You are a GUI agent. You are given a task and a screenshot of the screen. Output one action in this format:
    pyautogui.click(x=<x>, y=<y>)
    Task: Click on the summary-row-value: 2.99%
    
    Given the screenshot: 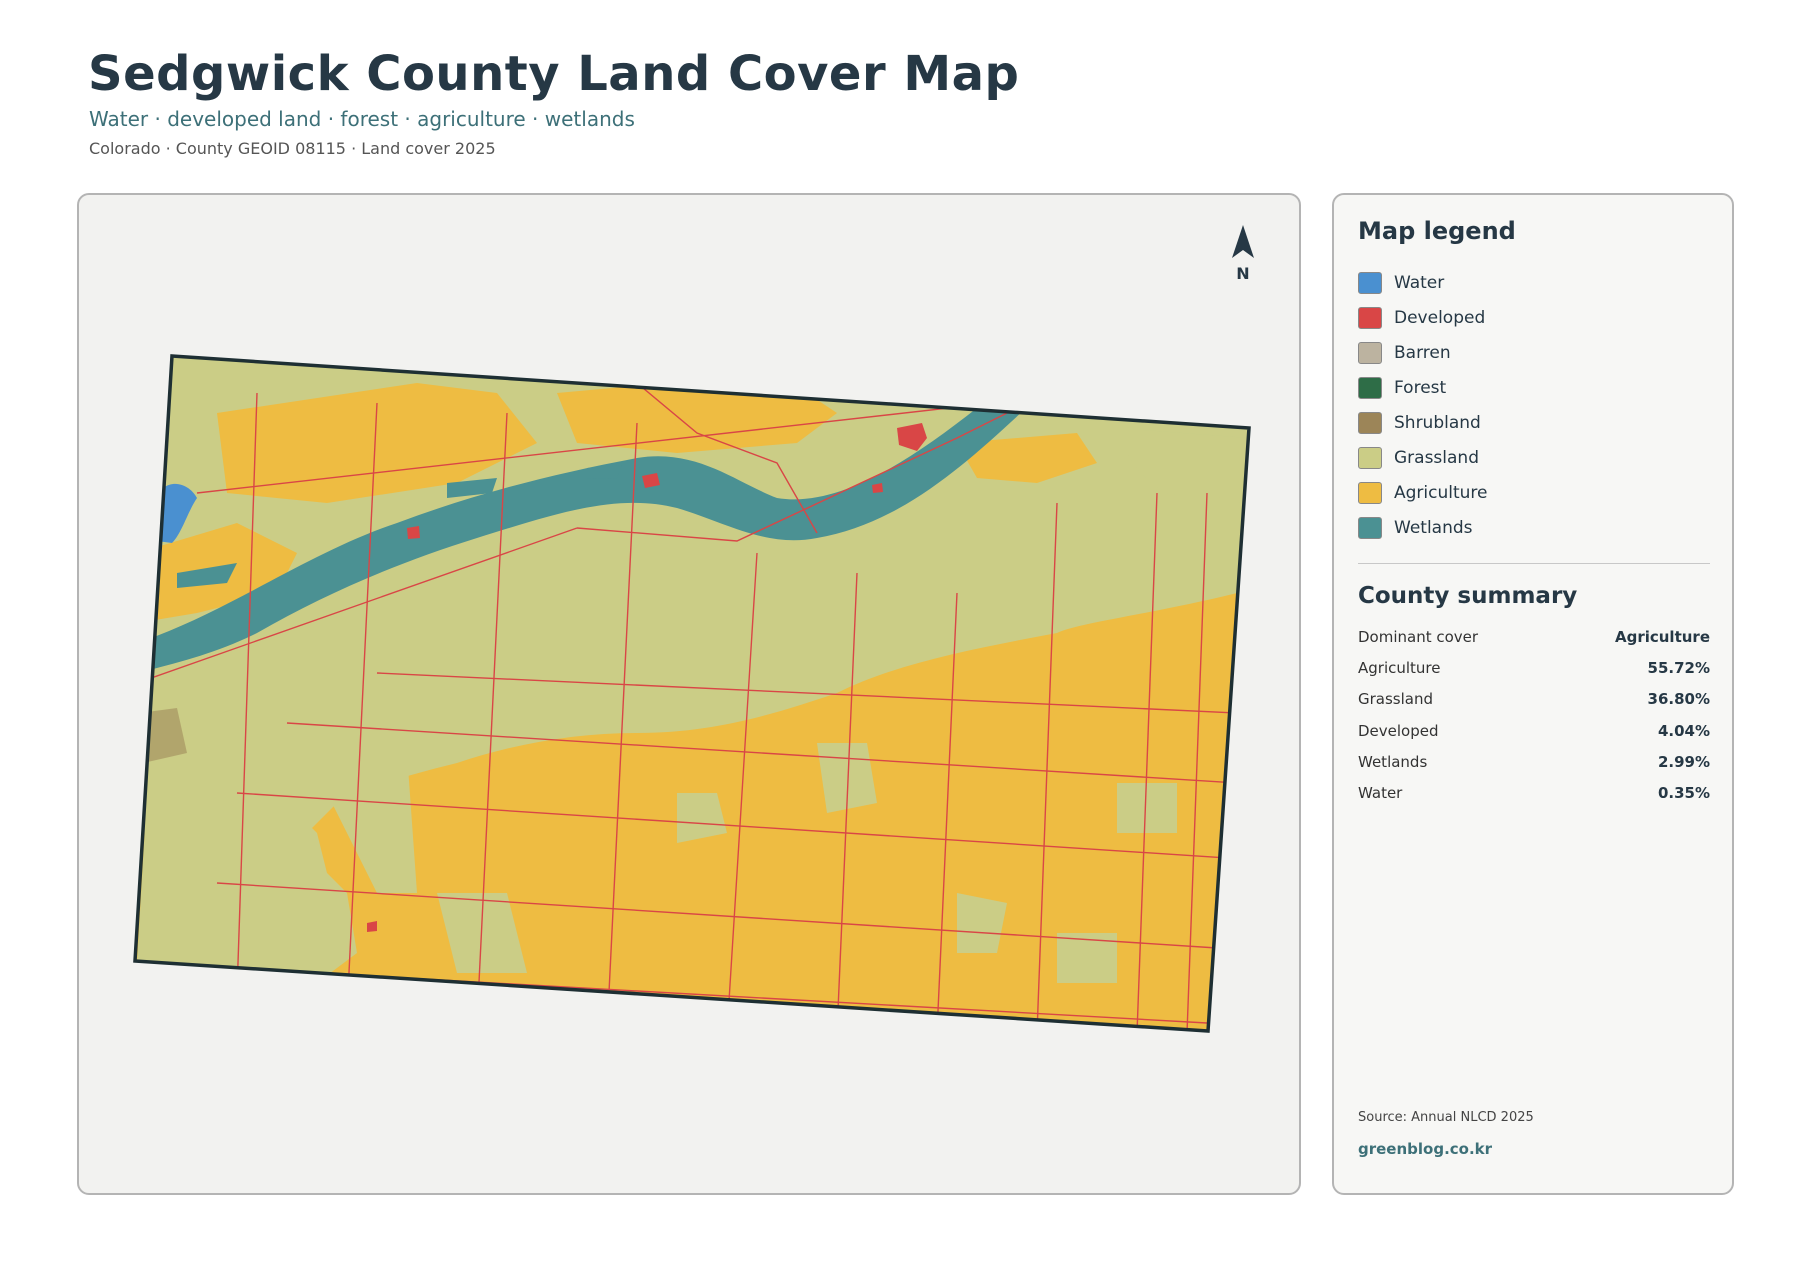 What is the action you would take?
    pyautogui.click(x=1683, y=761)
    